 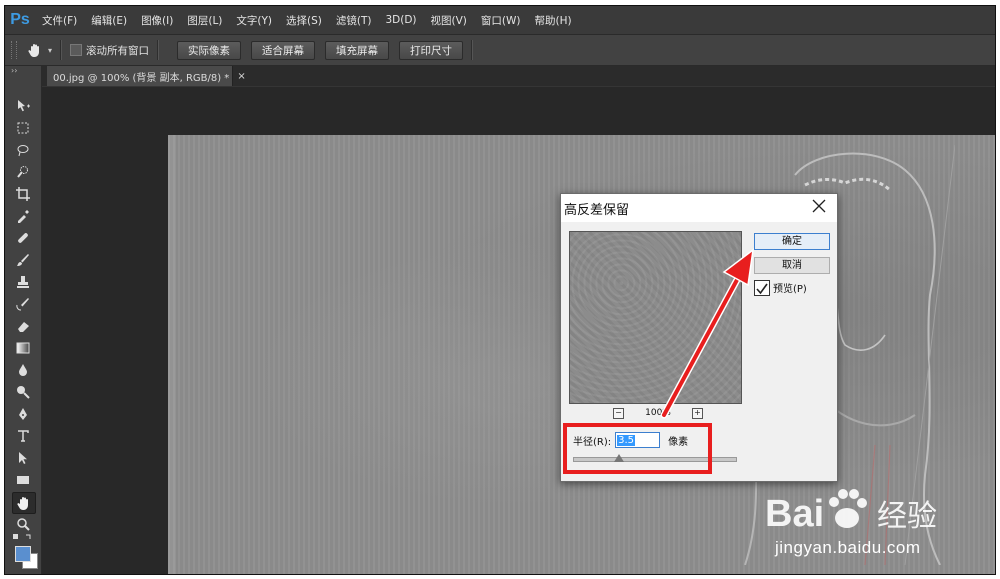 What do you see at coordinates (23, 348) in the screenshot?
I see `gradient-tool-icon` at bounding box center [23, 348].